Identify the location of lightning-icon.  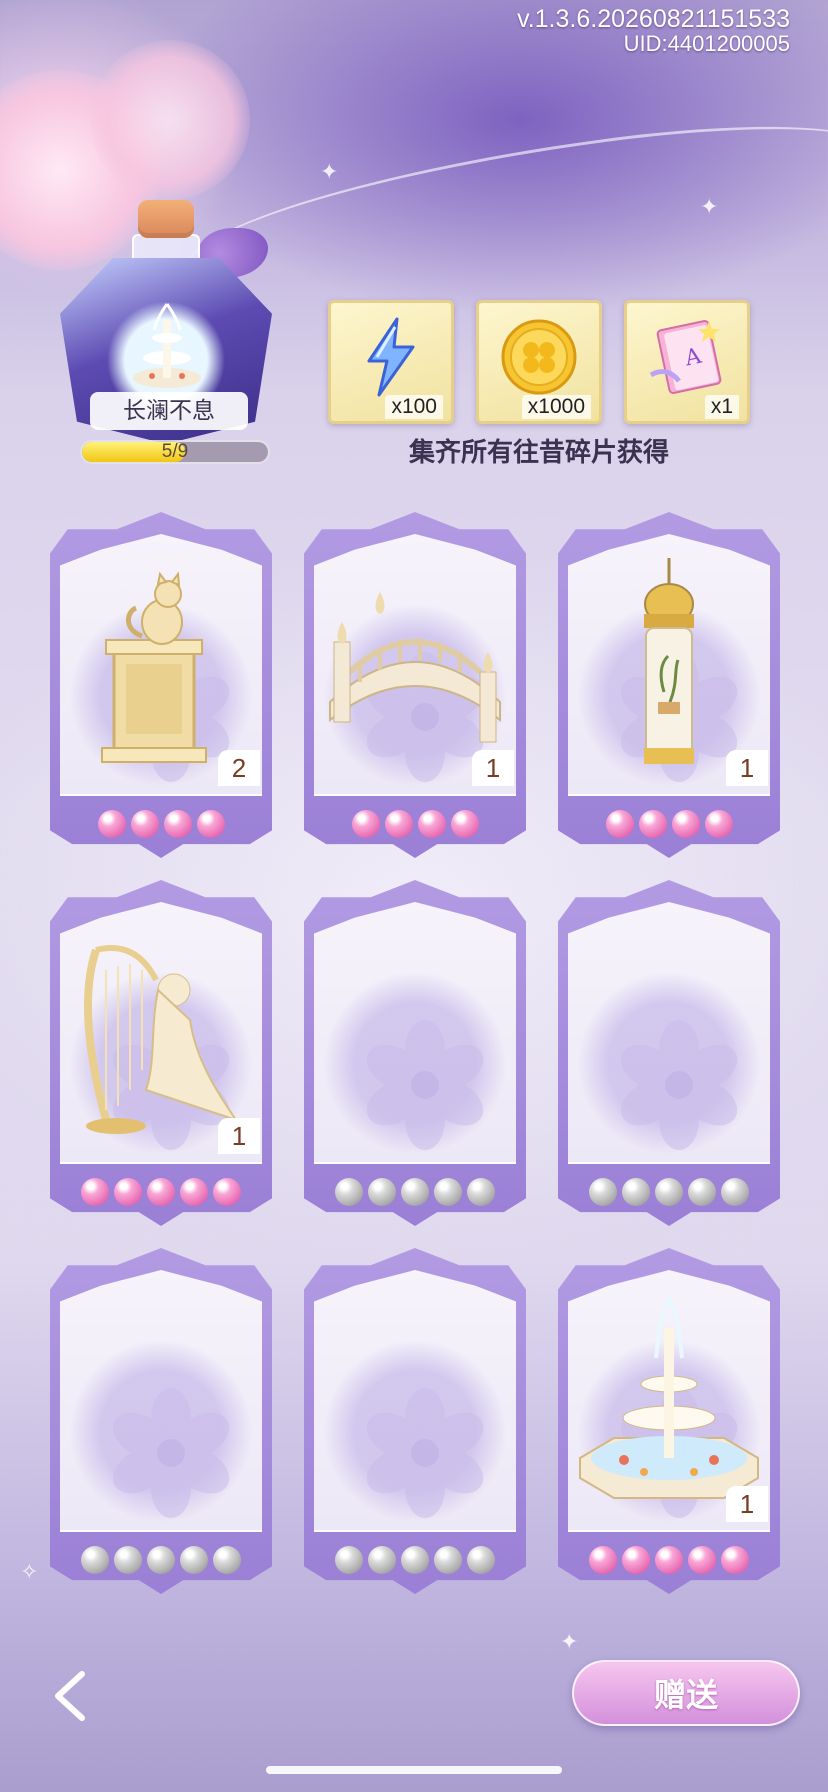
(391, 357).